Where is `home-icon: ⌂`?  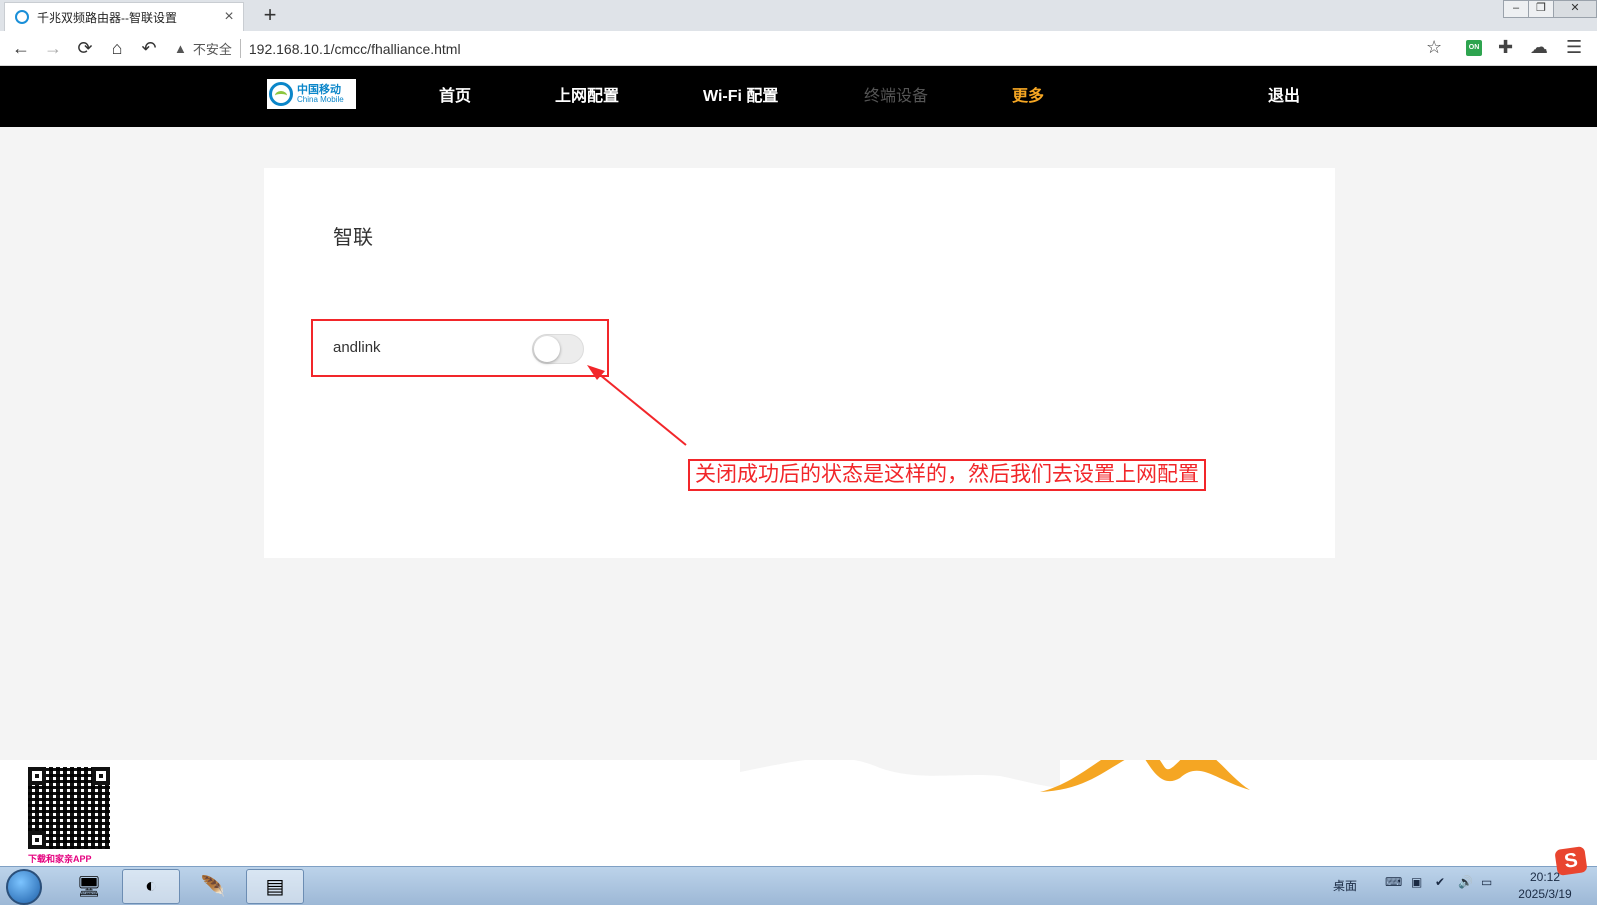 home-icon: ⌂ is located at coordinates (117, 48).